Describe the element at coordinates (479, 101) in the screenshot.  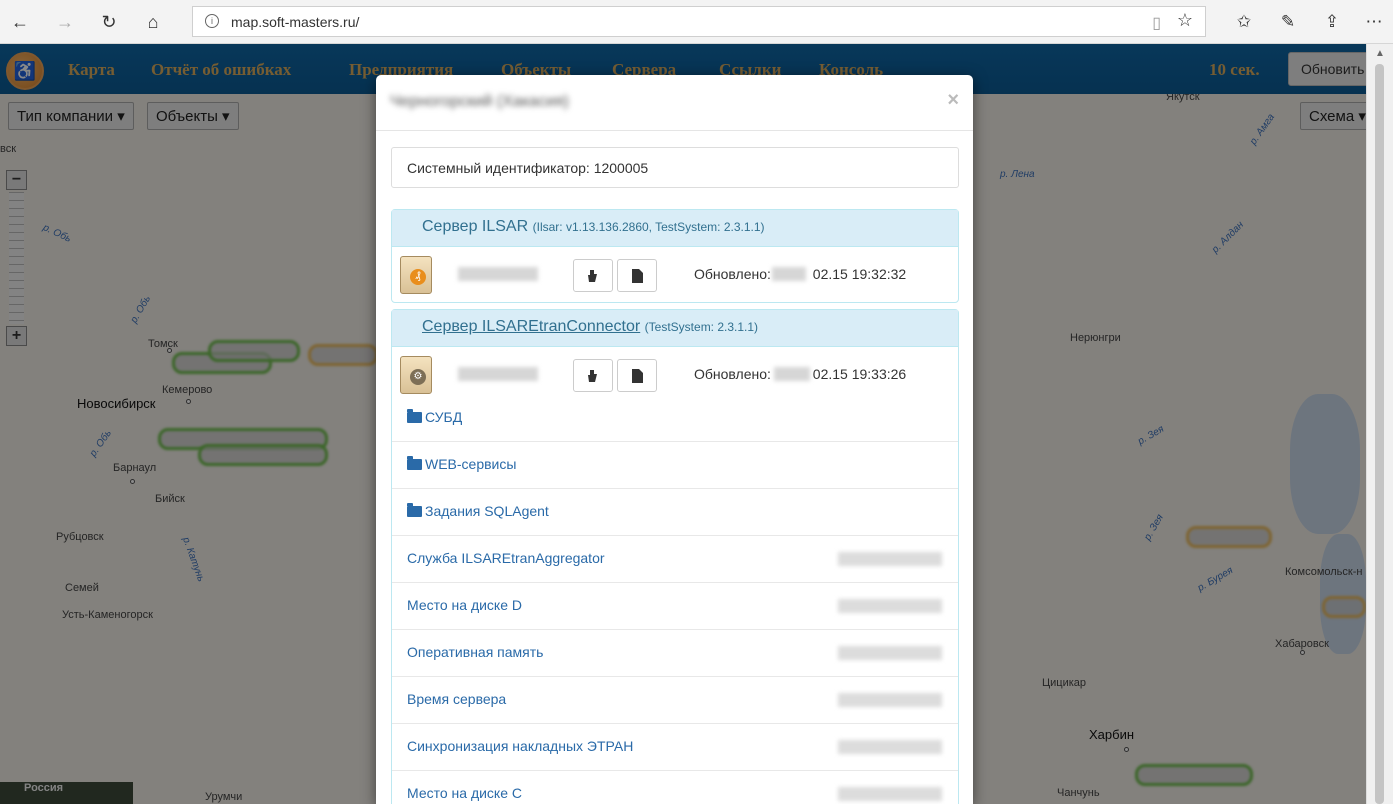
I see `modal-title: Черногорский (Хакасия)` at that location.